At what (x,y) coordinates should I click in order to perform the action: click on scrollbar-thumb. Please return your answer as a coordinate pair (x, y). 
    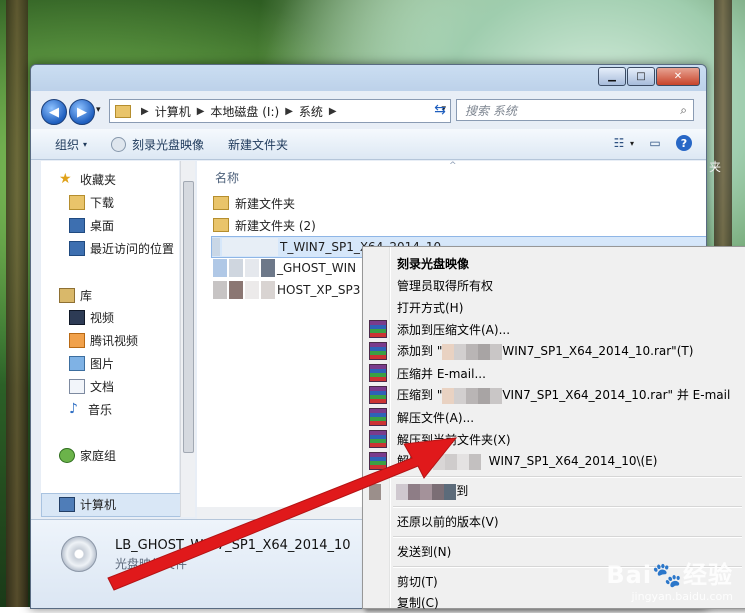
    Looking at the image, I should click on (188, 317).